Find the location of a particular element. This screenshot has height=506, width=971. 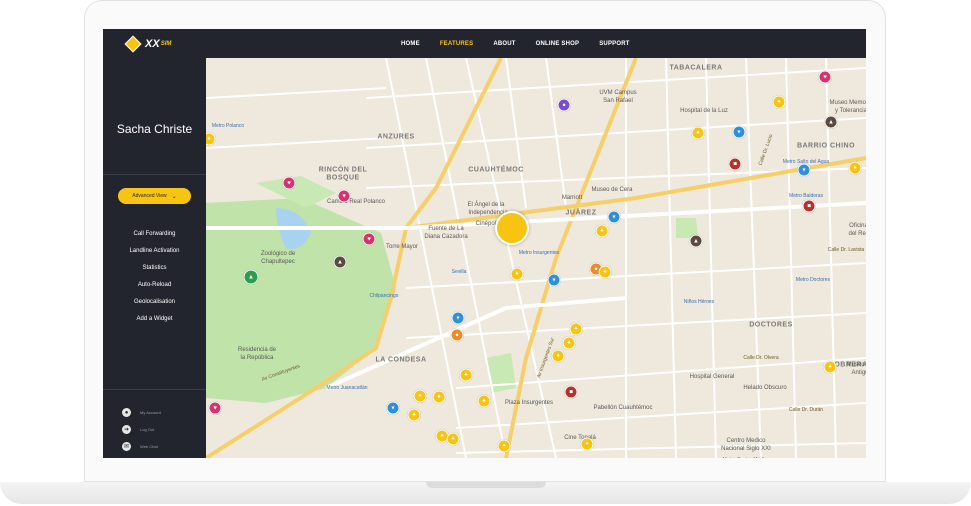

map-pin-camera-icon: ● is located at coordinates (564, 105).